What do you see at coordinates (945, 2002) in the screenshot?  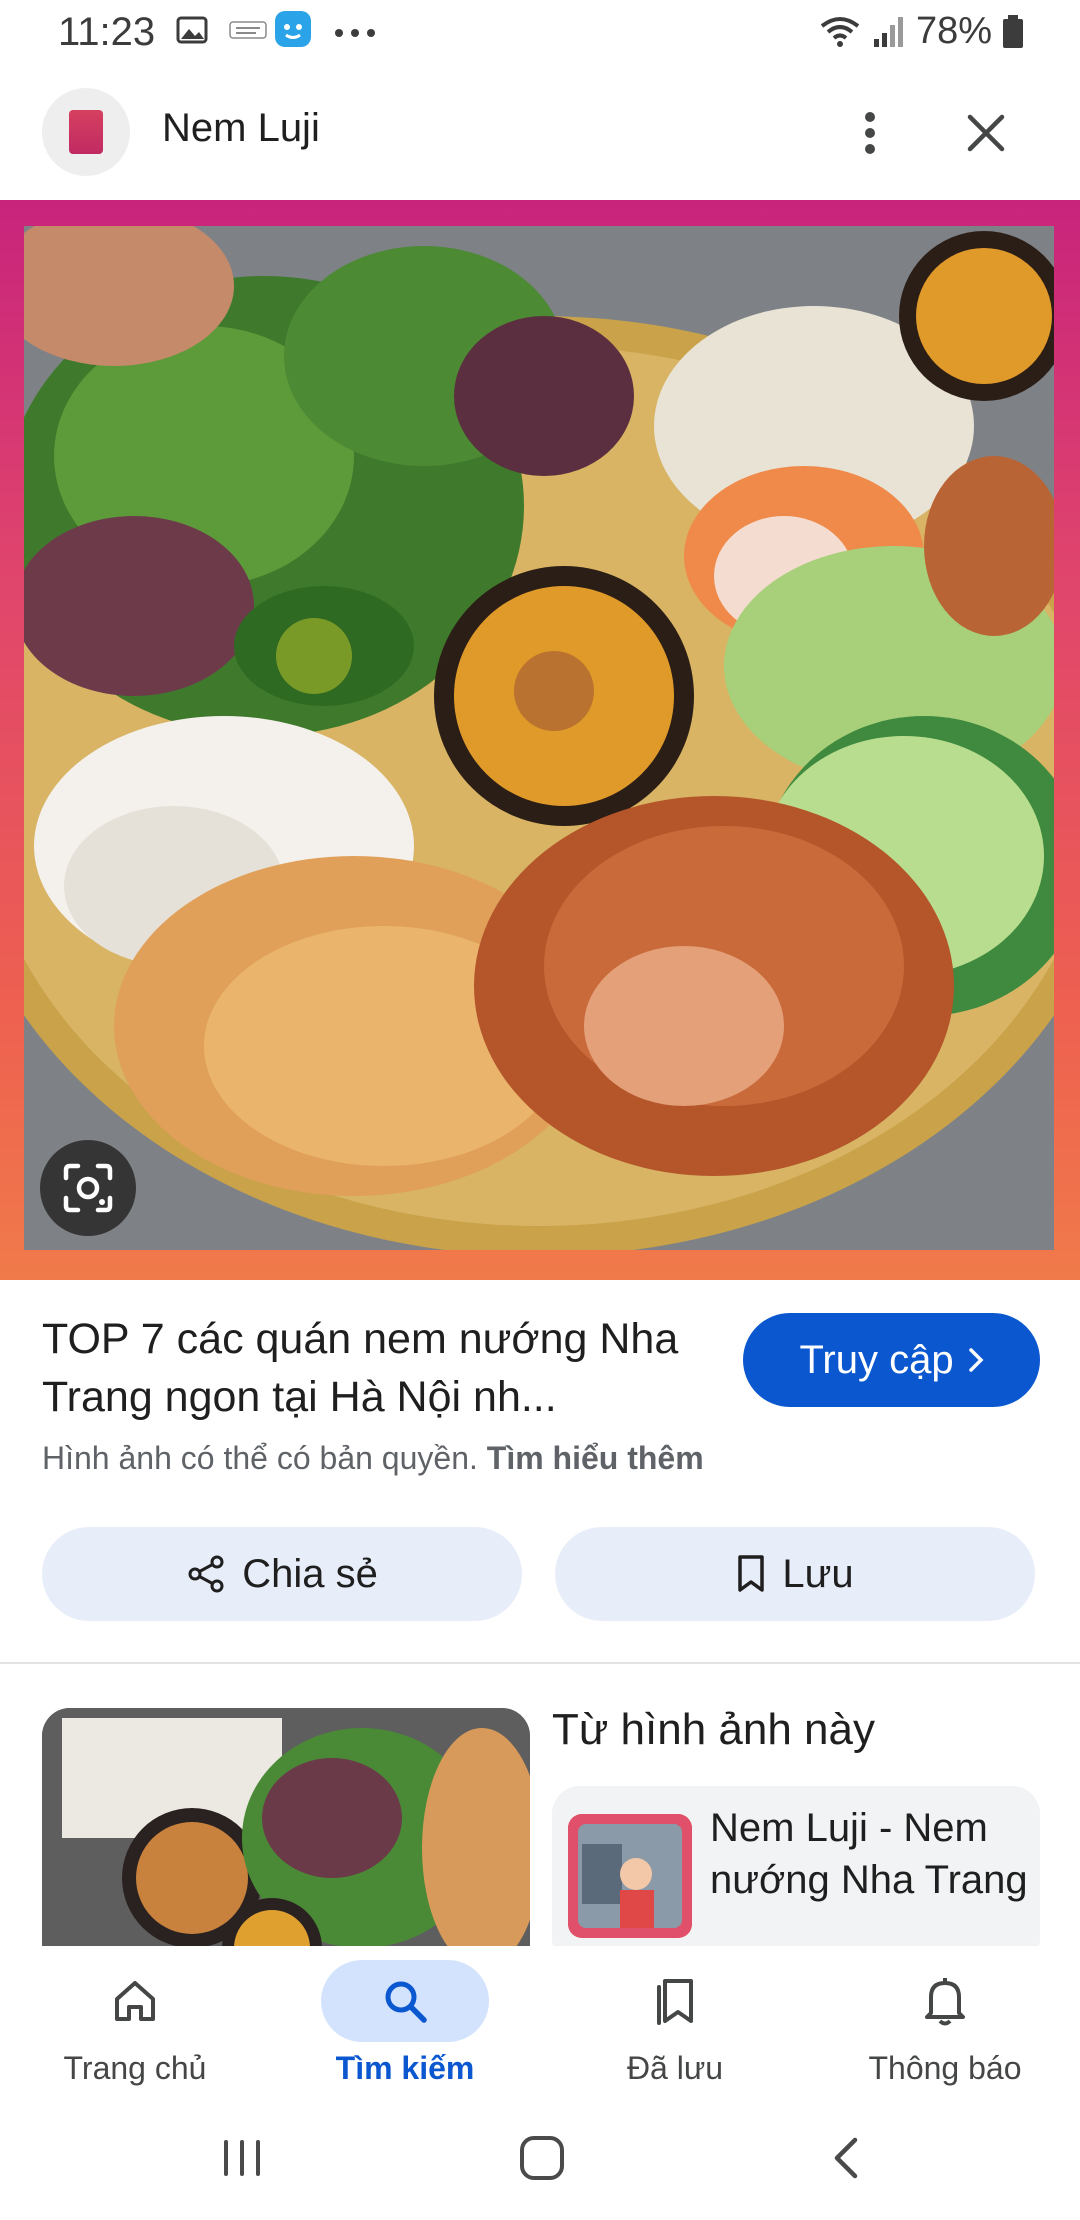 I see `bell-icon` at bounding box center [945, 2002].